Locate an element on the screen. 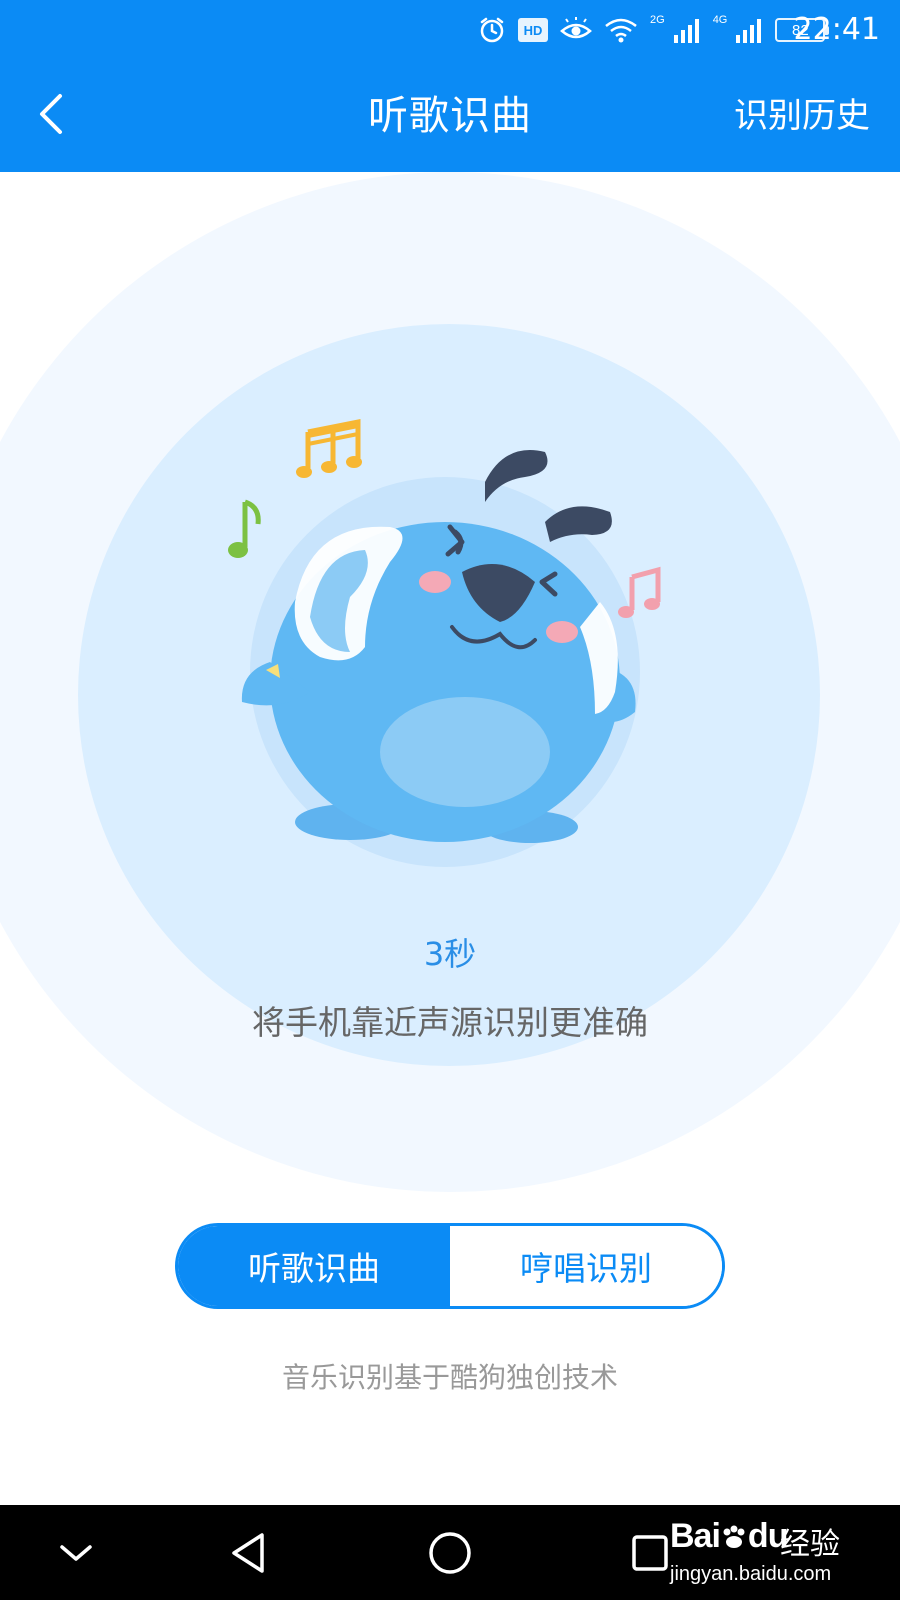  countdown-timer: 3秒 is located at coordinates (450, 954).